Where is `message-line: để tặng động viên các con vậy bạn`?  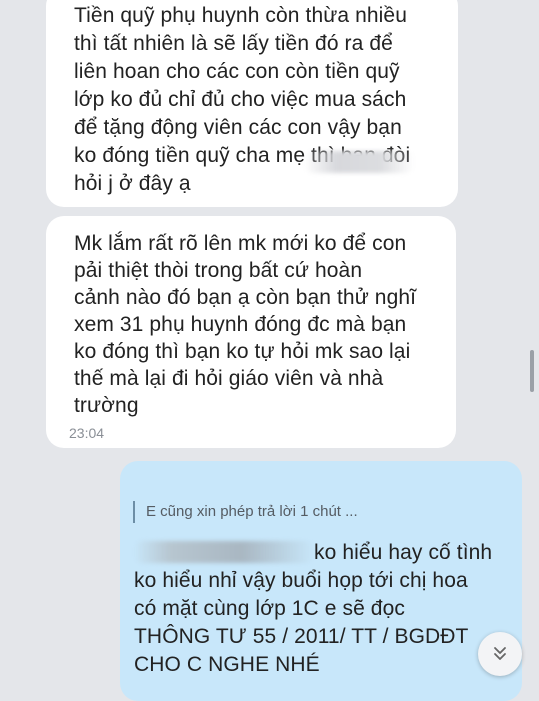 message-line: để tặng động viên các con vậy bạn is located at coordinates (238, 127).